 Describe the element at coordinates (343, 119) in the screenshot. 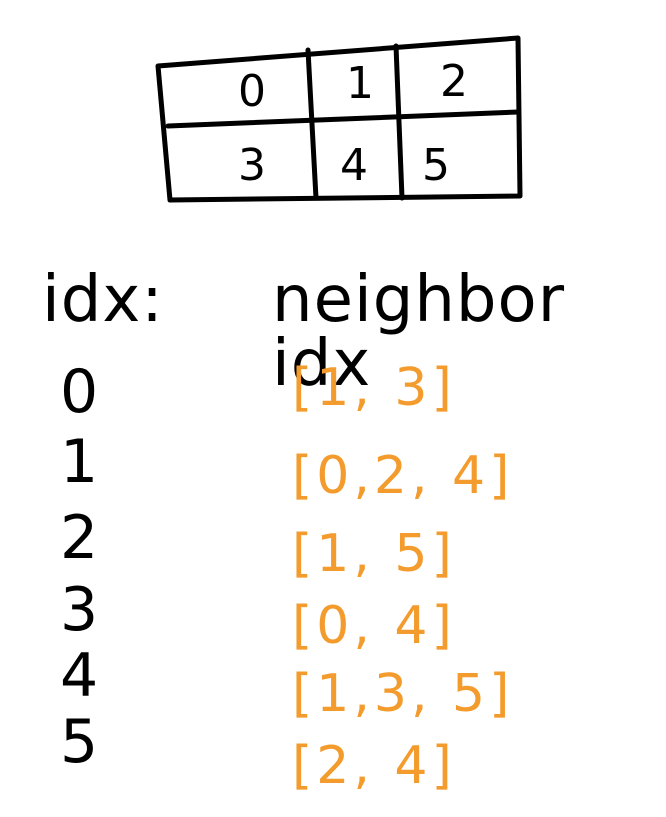

I see `grid-row-divider` at that location.